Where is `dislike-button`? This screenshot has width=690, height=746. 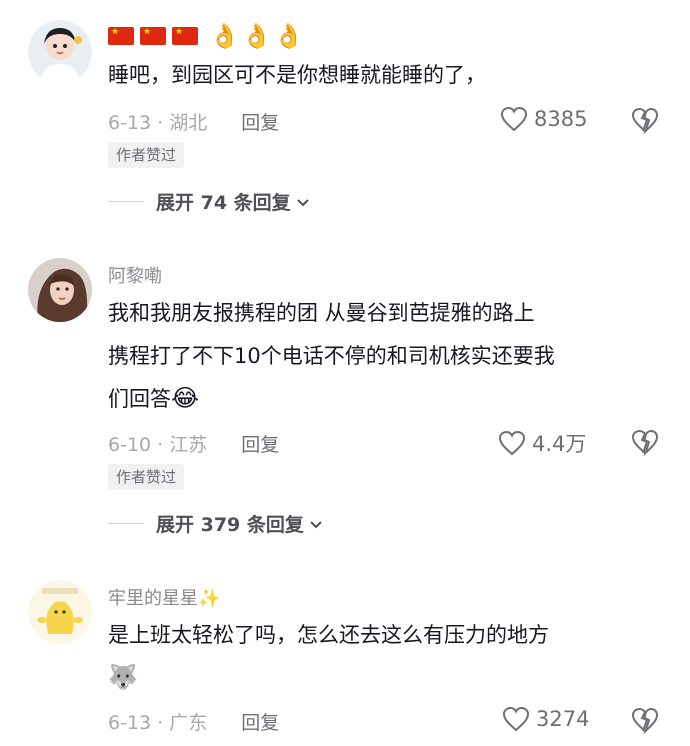
dislike-button is located at coordinates (645, 722).